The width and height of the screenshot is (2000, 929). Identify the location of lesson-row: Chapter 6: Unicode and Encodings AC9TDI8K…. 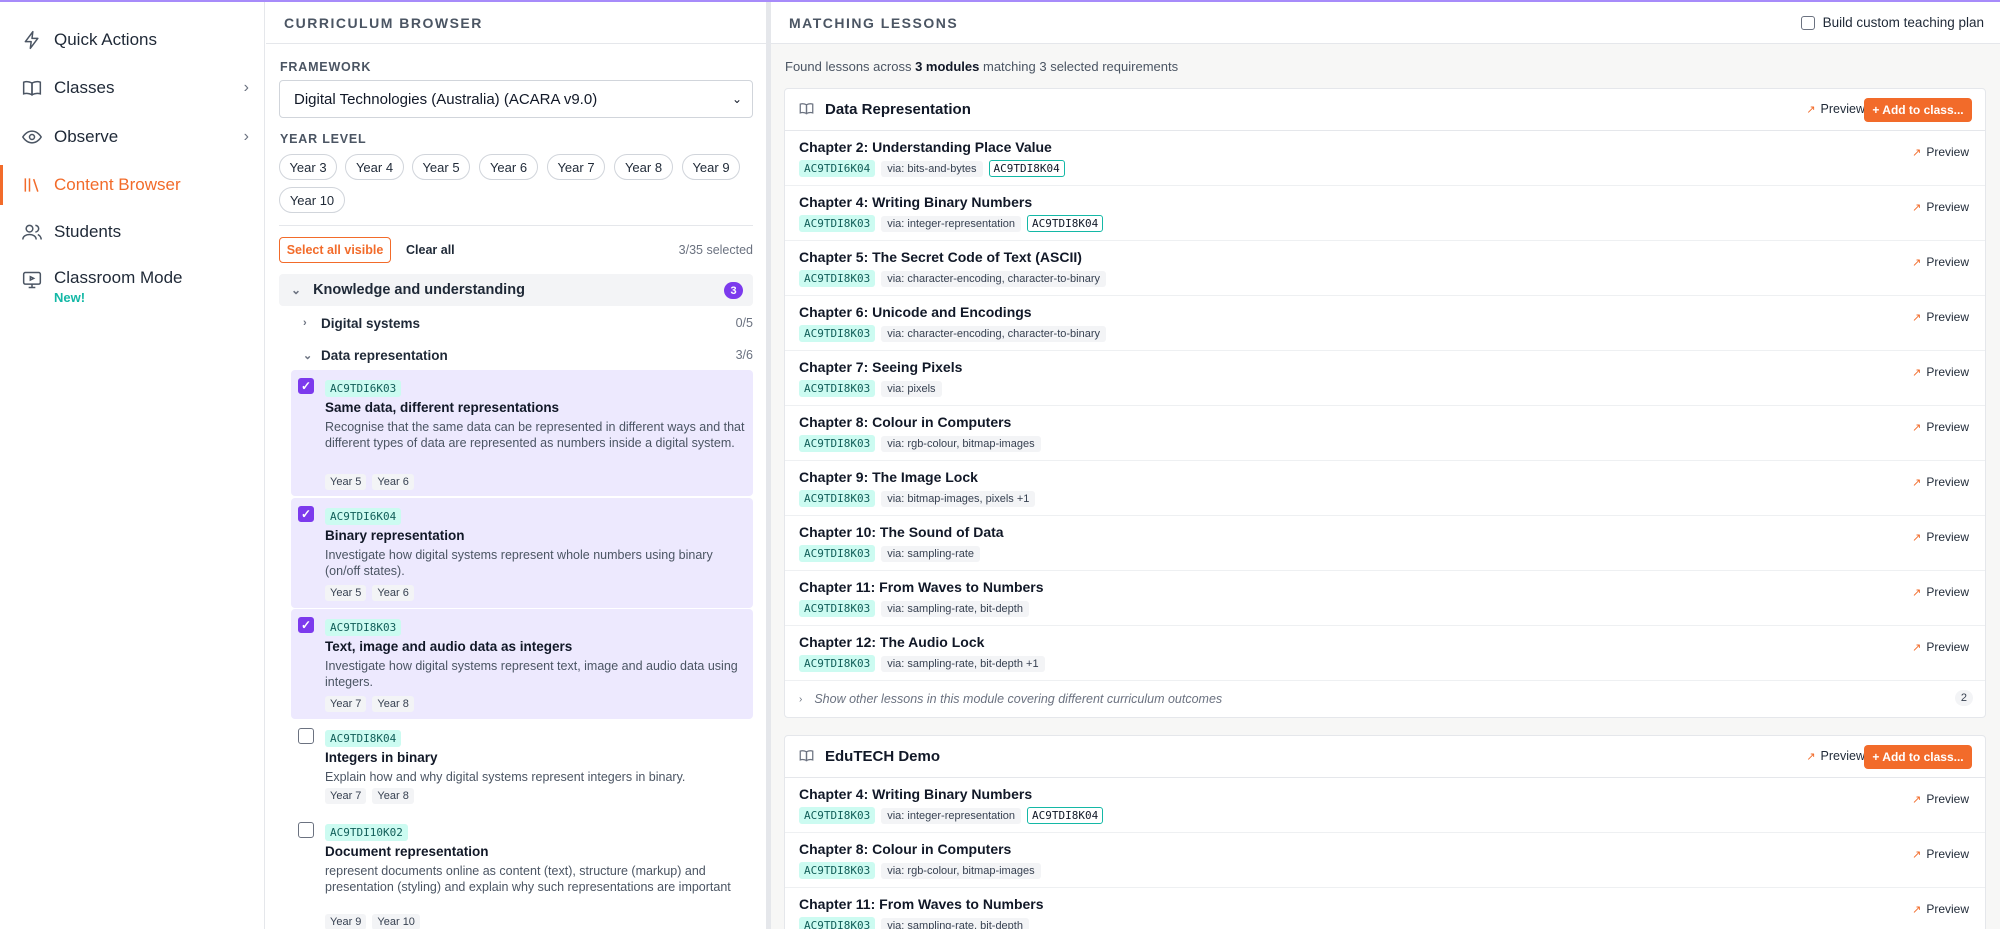
(1385, 323).